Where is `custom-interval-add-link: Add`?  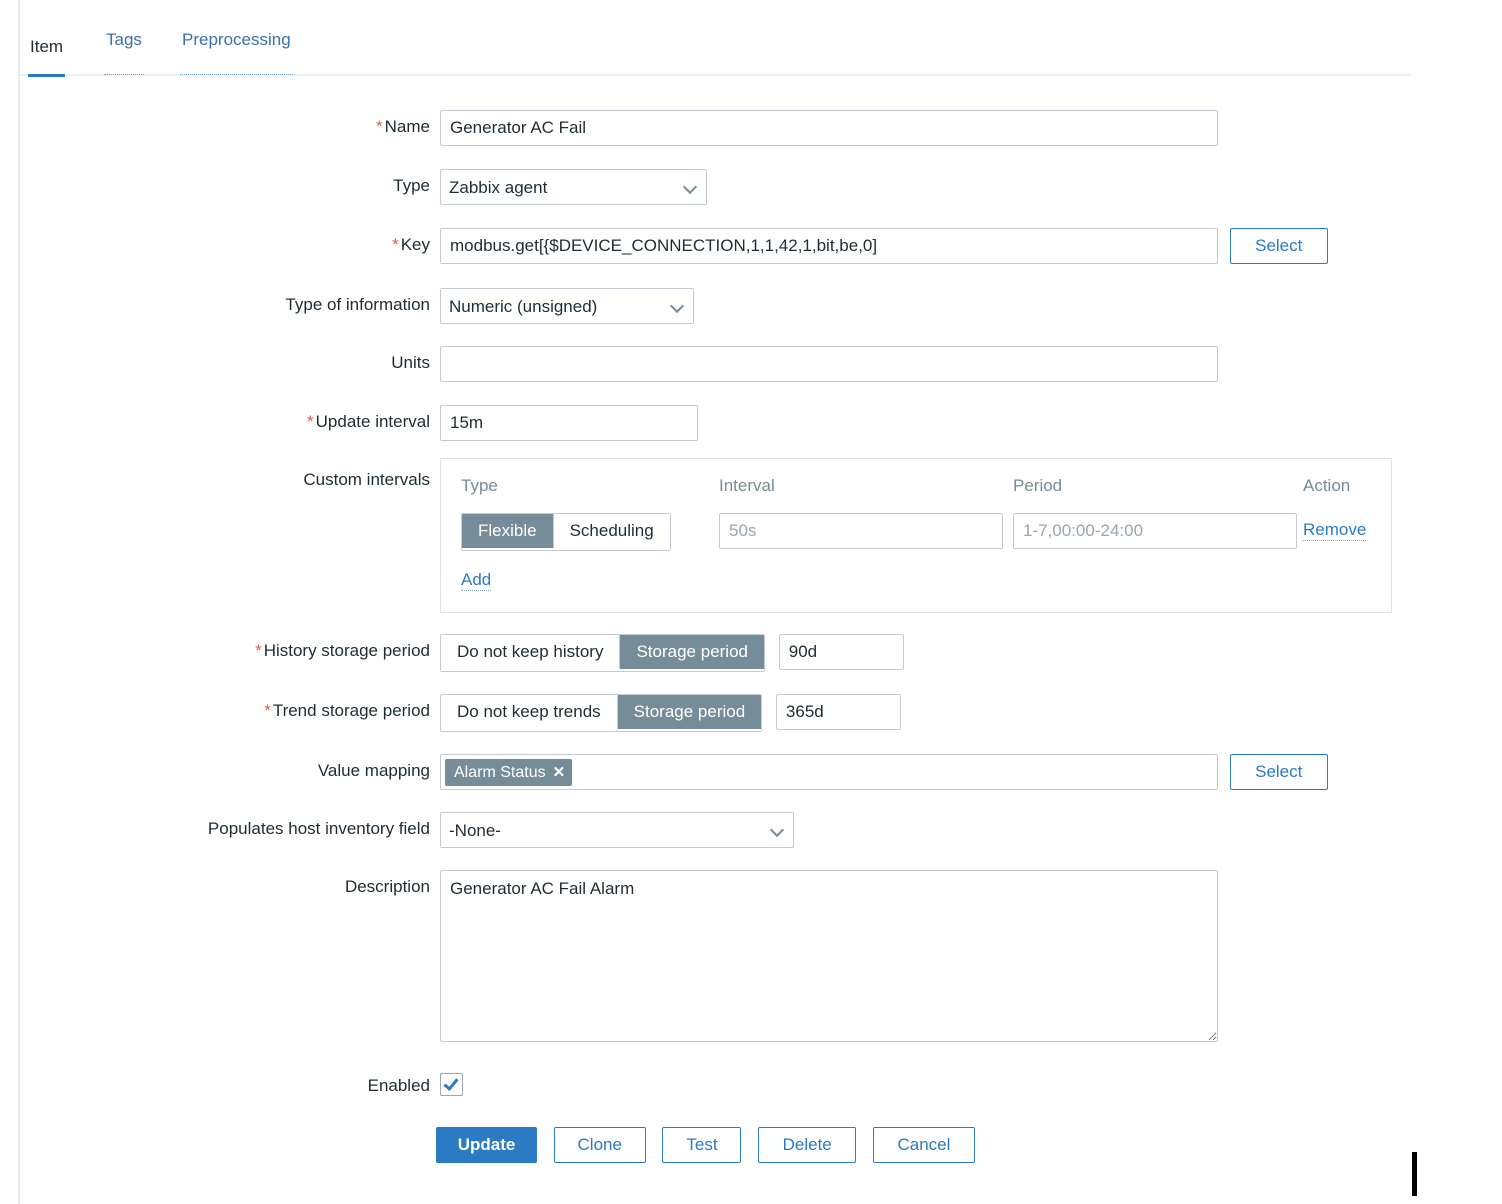
custom-interval-add-link: Add is located at coordinates (476, 580).